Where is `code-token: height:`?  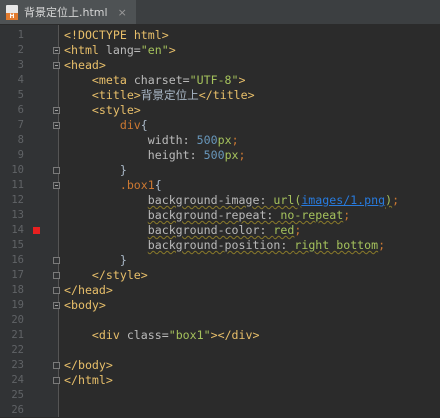
code-token: height: is located at coordinates (175, 155).